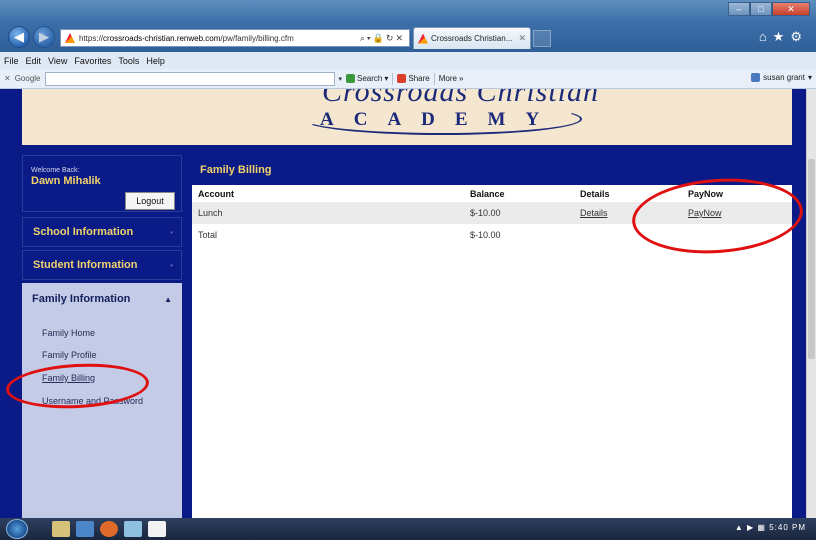 The height and width of the screenshot is (540, 816). Describe the element at coordinates (811, 259) in the screenshot. I see `scrollbar-thumb` at that location.